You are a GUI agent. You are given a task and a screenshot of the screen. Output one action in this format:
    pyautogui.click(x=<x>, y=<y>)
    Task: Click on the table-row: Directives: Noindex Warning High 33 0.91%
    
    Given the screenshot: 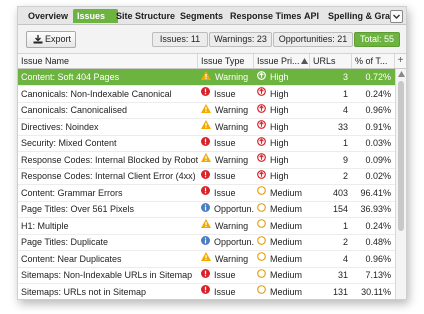 What is the action you would take?
    pyautogui.click(x=206, y=127)
    